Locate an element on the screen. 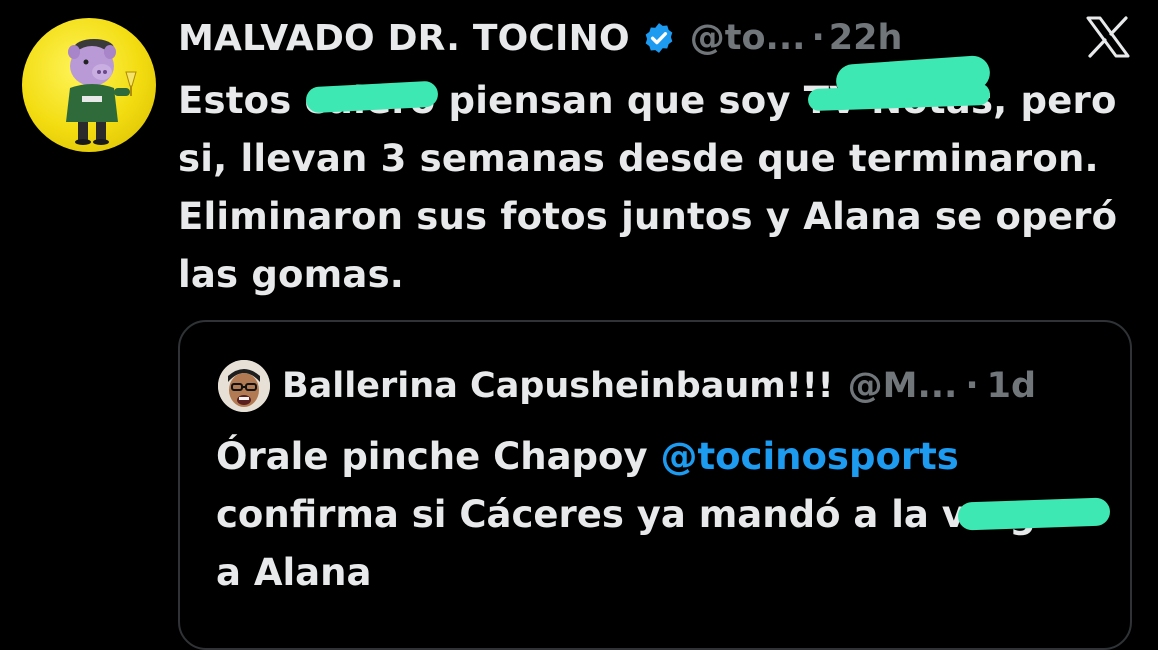 The height and width of the screenshot is (650, 1158). tweet-line-4: las gomas. is located at coordinates (291, 274).